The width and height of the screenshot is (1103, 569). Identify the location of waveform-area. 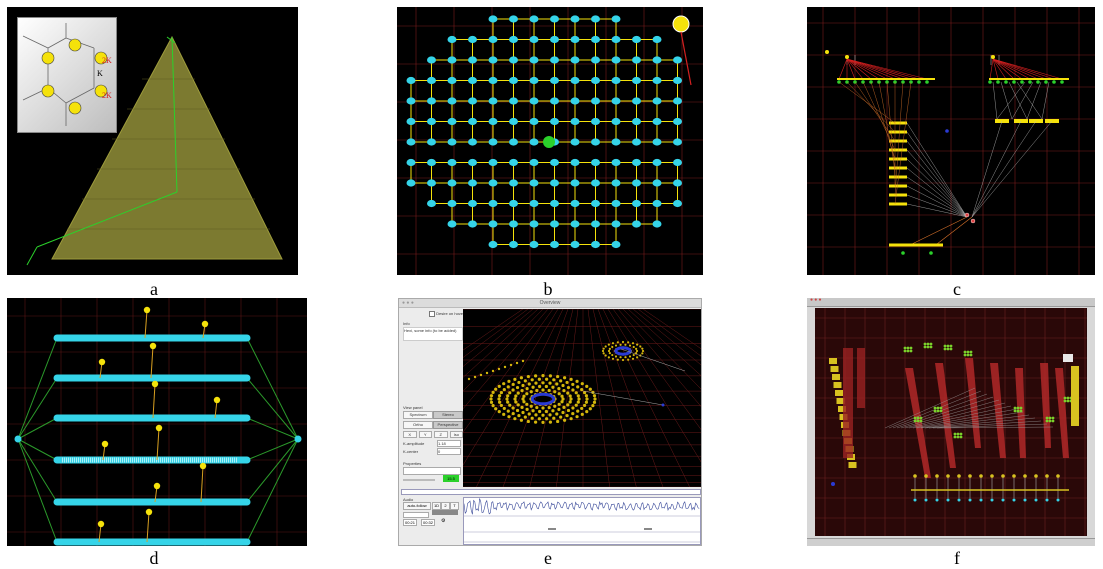
(582, 521).